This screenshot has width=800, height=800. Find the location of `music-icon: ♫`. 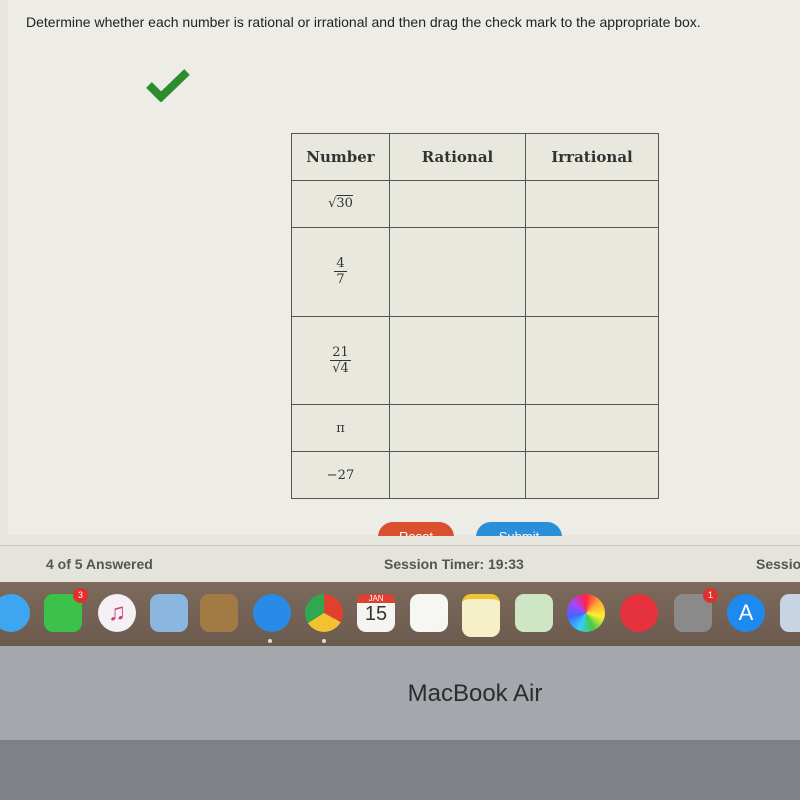

music-icon: ♫ is located at coordinates (117, 613).